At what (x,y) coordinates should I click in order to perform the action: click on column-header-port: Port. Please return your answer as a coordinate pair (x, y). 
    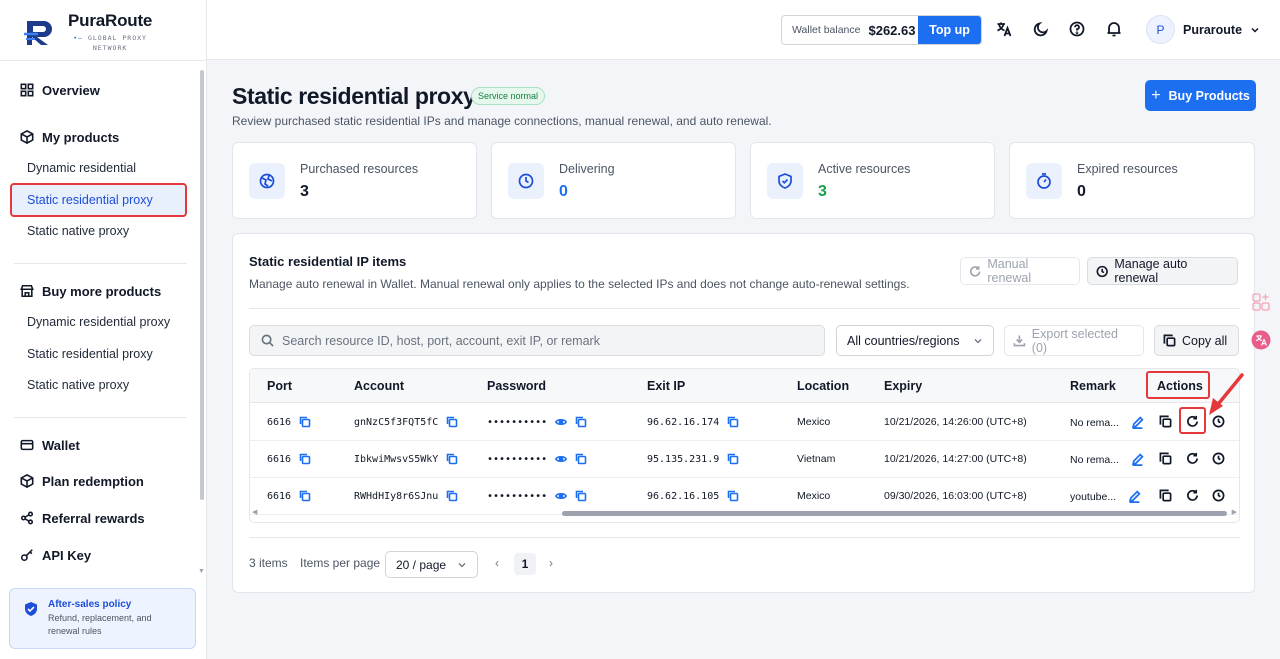
    Looking at the image, I should click on (279, 386).